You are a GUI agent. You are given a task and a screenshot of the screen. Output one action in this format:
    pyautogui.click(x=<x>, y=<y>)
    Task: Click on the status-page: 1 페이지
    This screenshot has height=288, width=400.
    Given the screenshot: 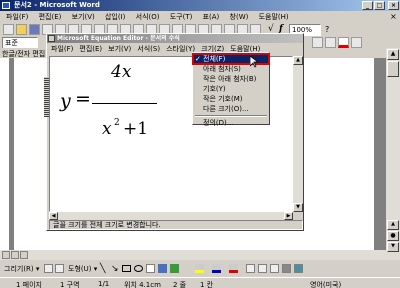 What is the action you would take?
    pyautogui.click(x=29, y=284)
    